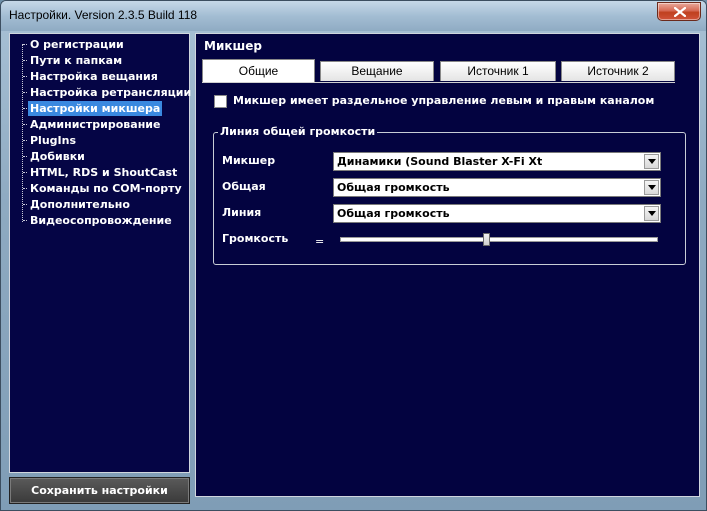  I want to click on sidebar-item-fillers: Добивки, so click(57, 156).